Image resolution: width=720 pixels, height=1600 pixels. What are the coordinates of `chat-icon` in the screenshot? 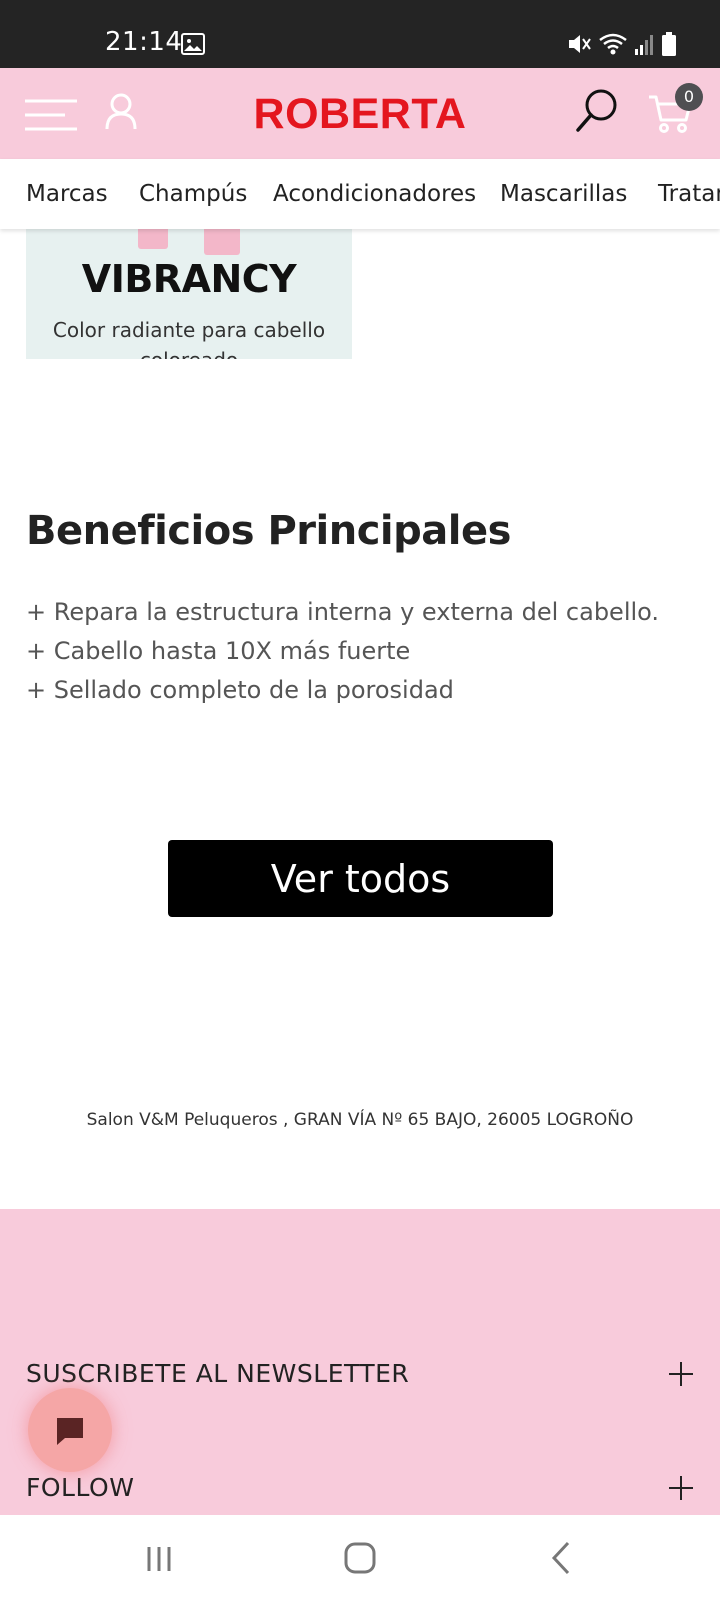 It's located at (70, 1431).